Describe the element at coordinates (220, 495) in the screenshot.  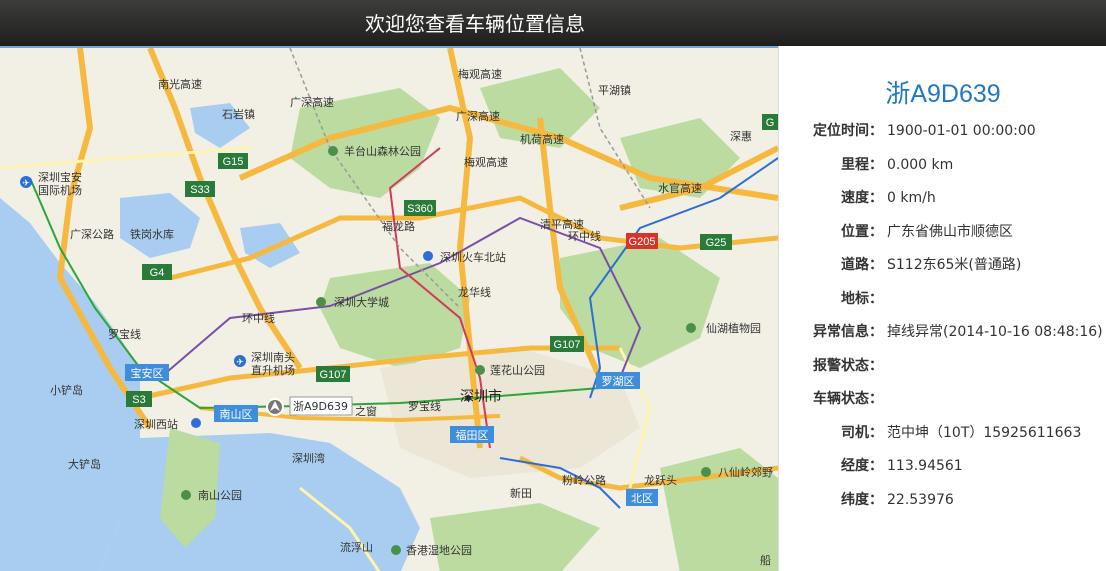
I see `place-label: 南山公园` at that location.